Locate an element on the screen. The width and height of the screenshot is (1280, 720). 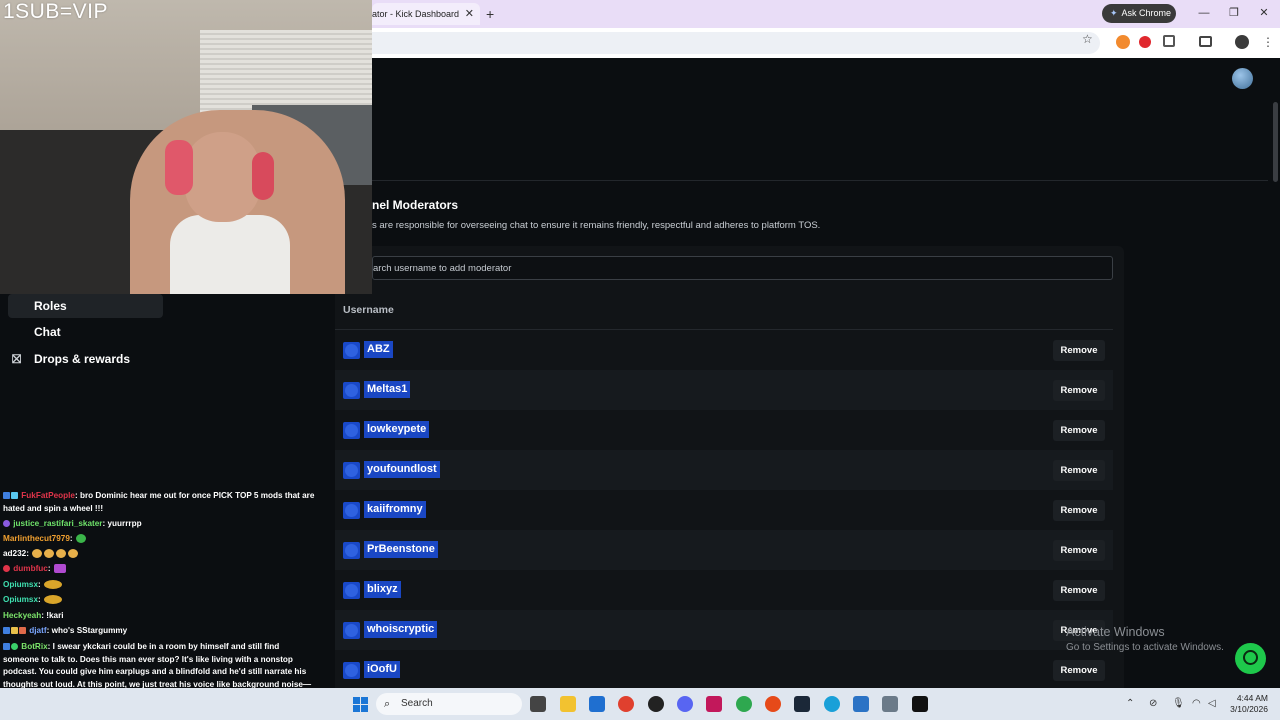
browser-tab: ator - Kick Dashboard ✕ is located at coordinates (426, 14).